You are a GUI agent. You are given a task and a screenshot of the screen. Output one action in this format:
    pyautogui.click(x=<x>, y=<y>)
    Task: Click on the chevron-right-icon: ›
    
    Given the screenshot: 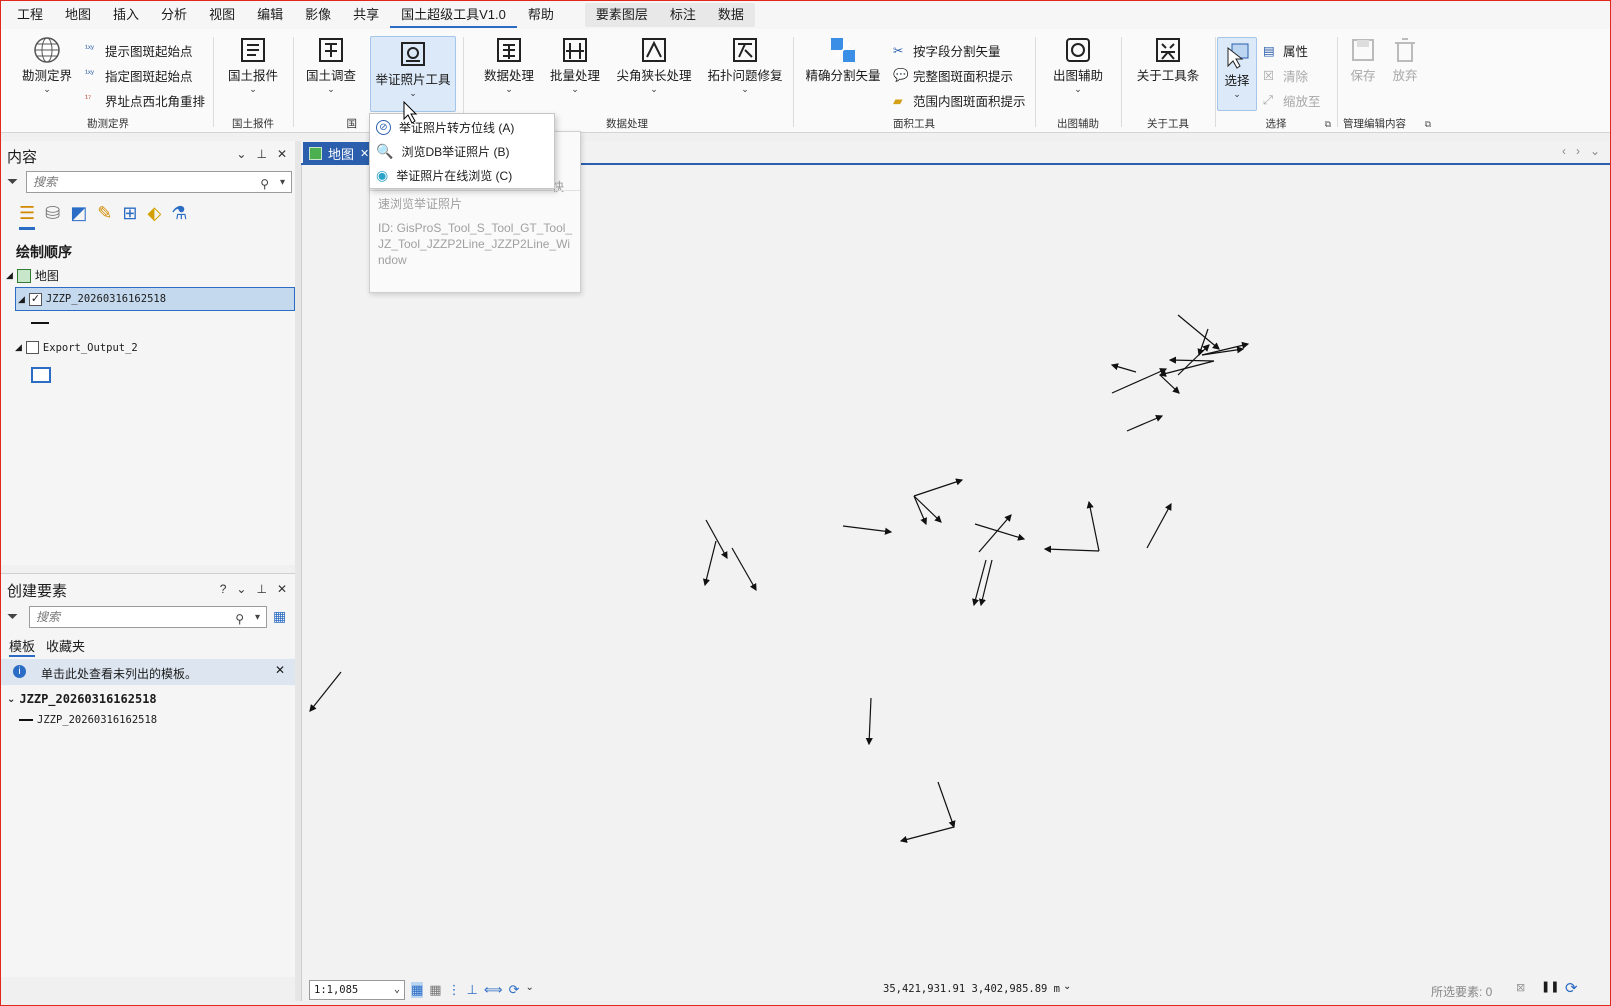 What is the action you would take?
    pyautogui.click(x=1578, y=151)
    